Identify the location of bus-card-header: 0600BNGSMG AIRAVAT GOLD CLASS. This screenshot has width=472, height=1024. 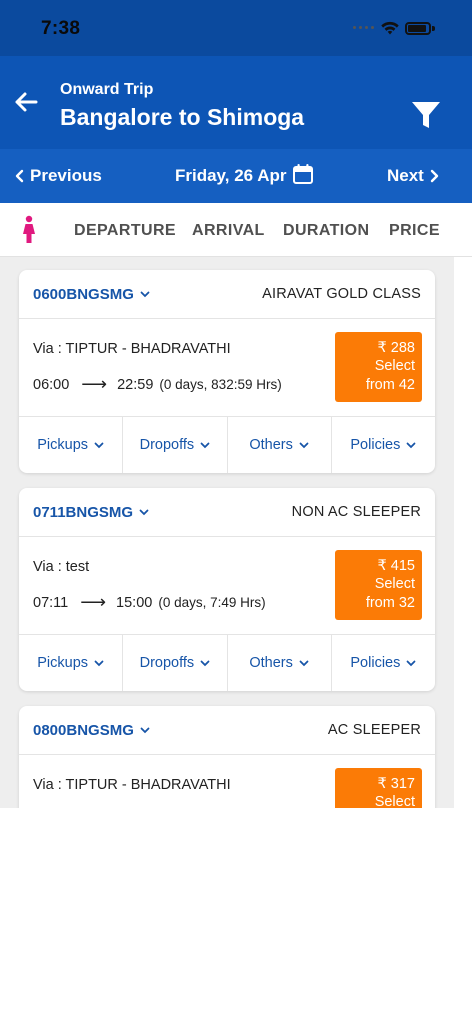
(227, 294).